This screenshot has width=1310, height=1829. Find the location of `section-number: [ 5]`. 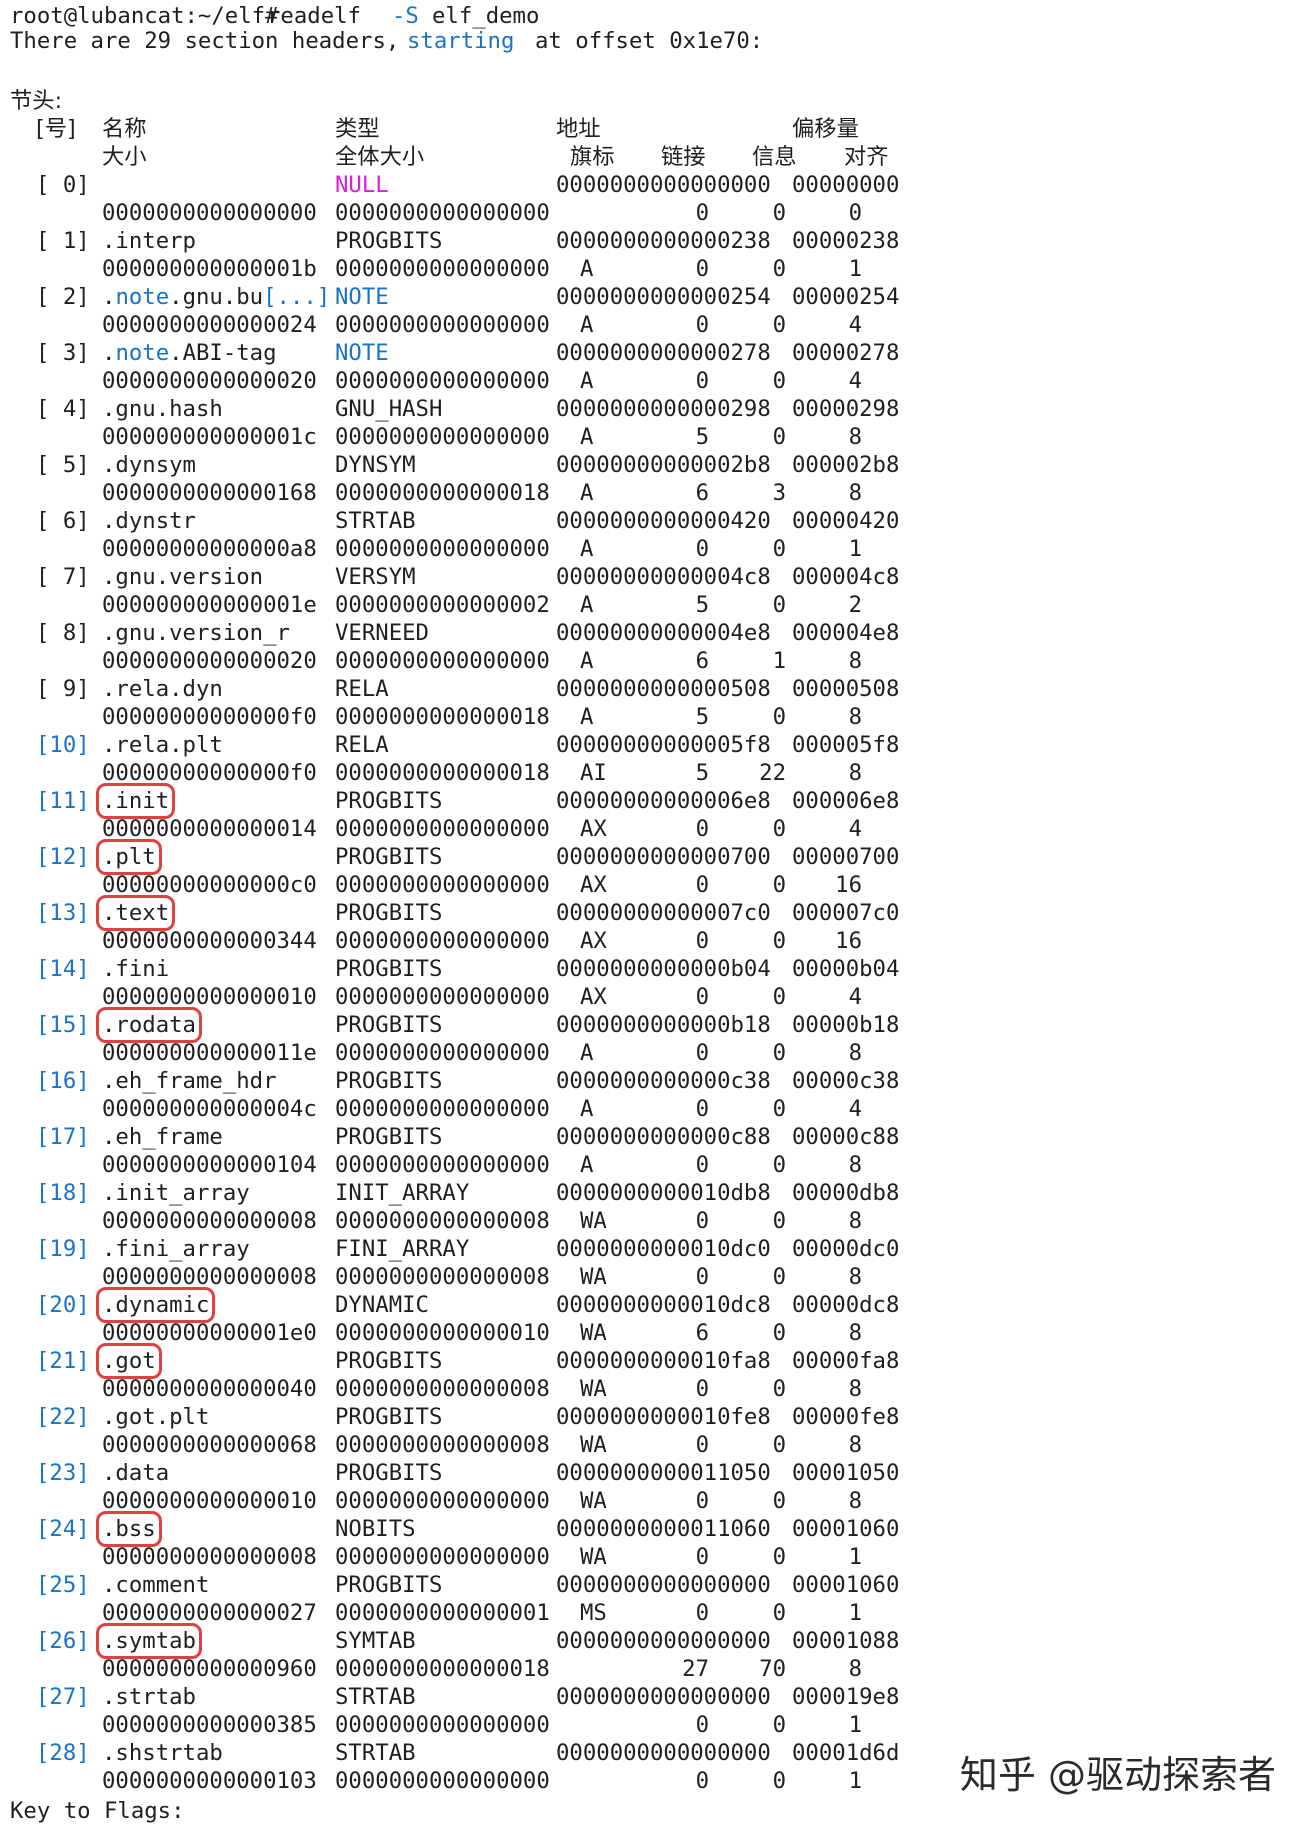

section-number: [ 5] is located at coordinates (63, 465).